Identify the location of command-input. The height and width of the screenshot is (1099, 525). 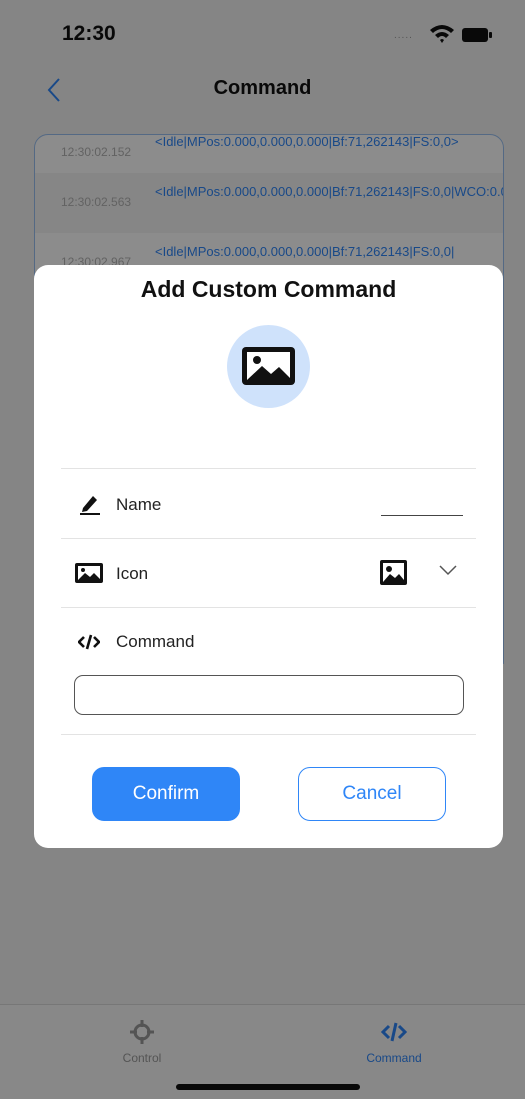
(269, 695).